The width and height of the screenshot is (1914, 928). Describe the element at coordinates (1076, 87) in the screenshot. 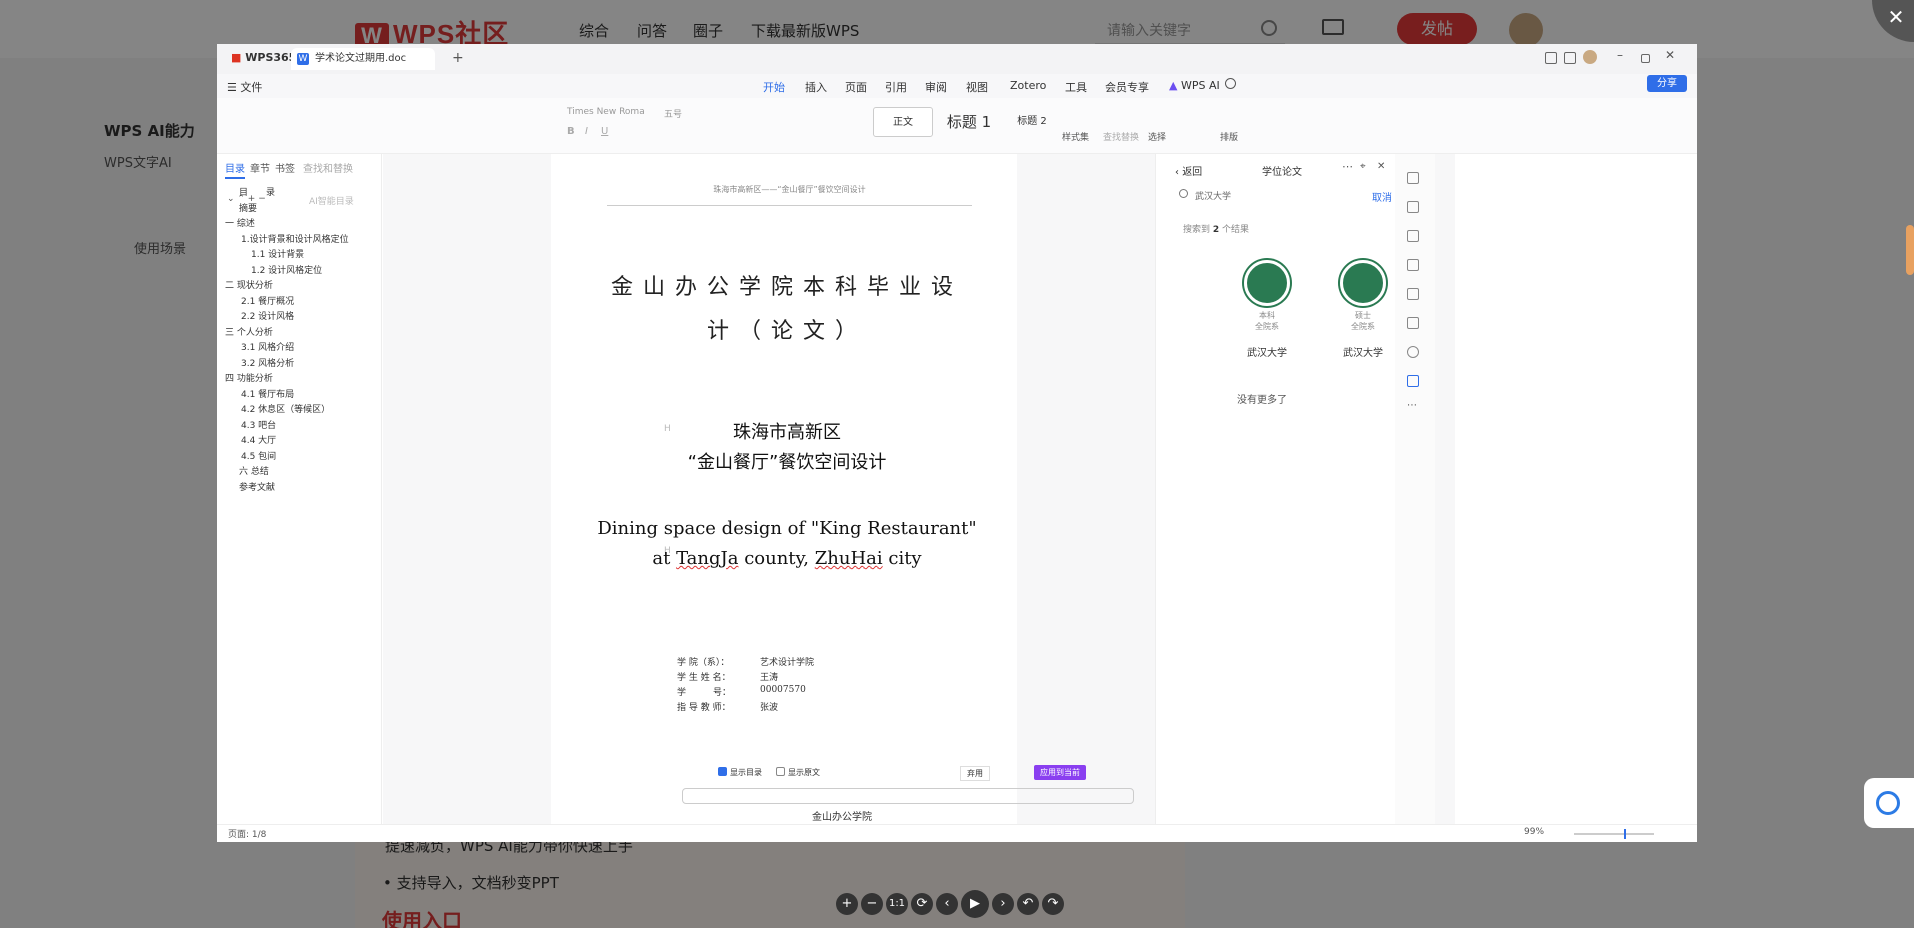

I see `tab-tools: 工具` at that location.